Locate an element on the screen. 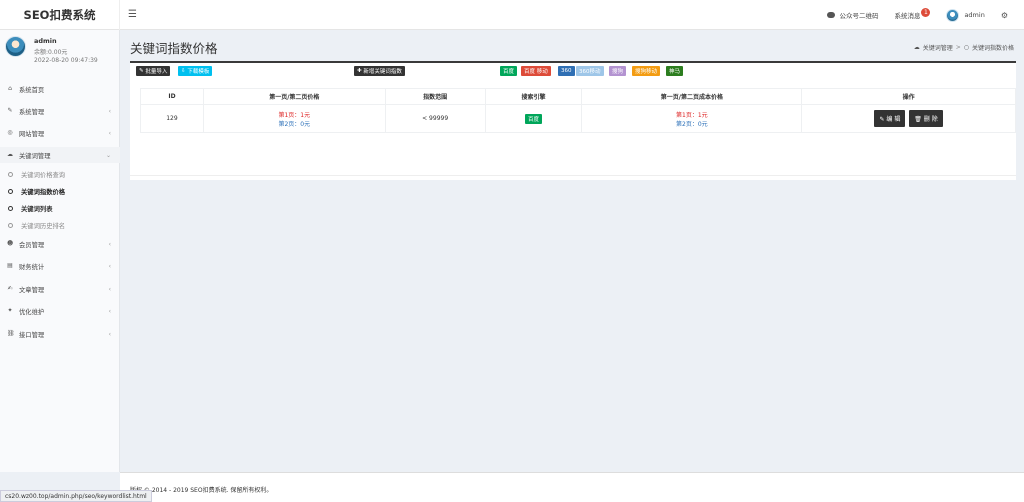  user-menu: admin is located at coordinates (965, 15).